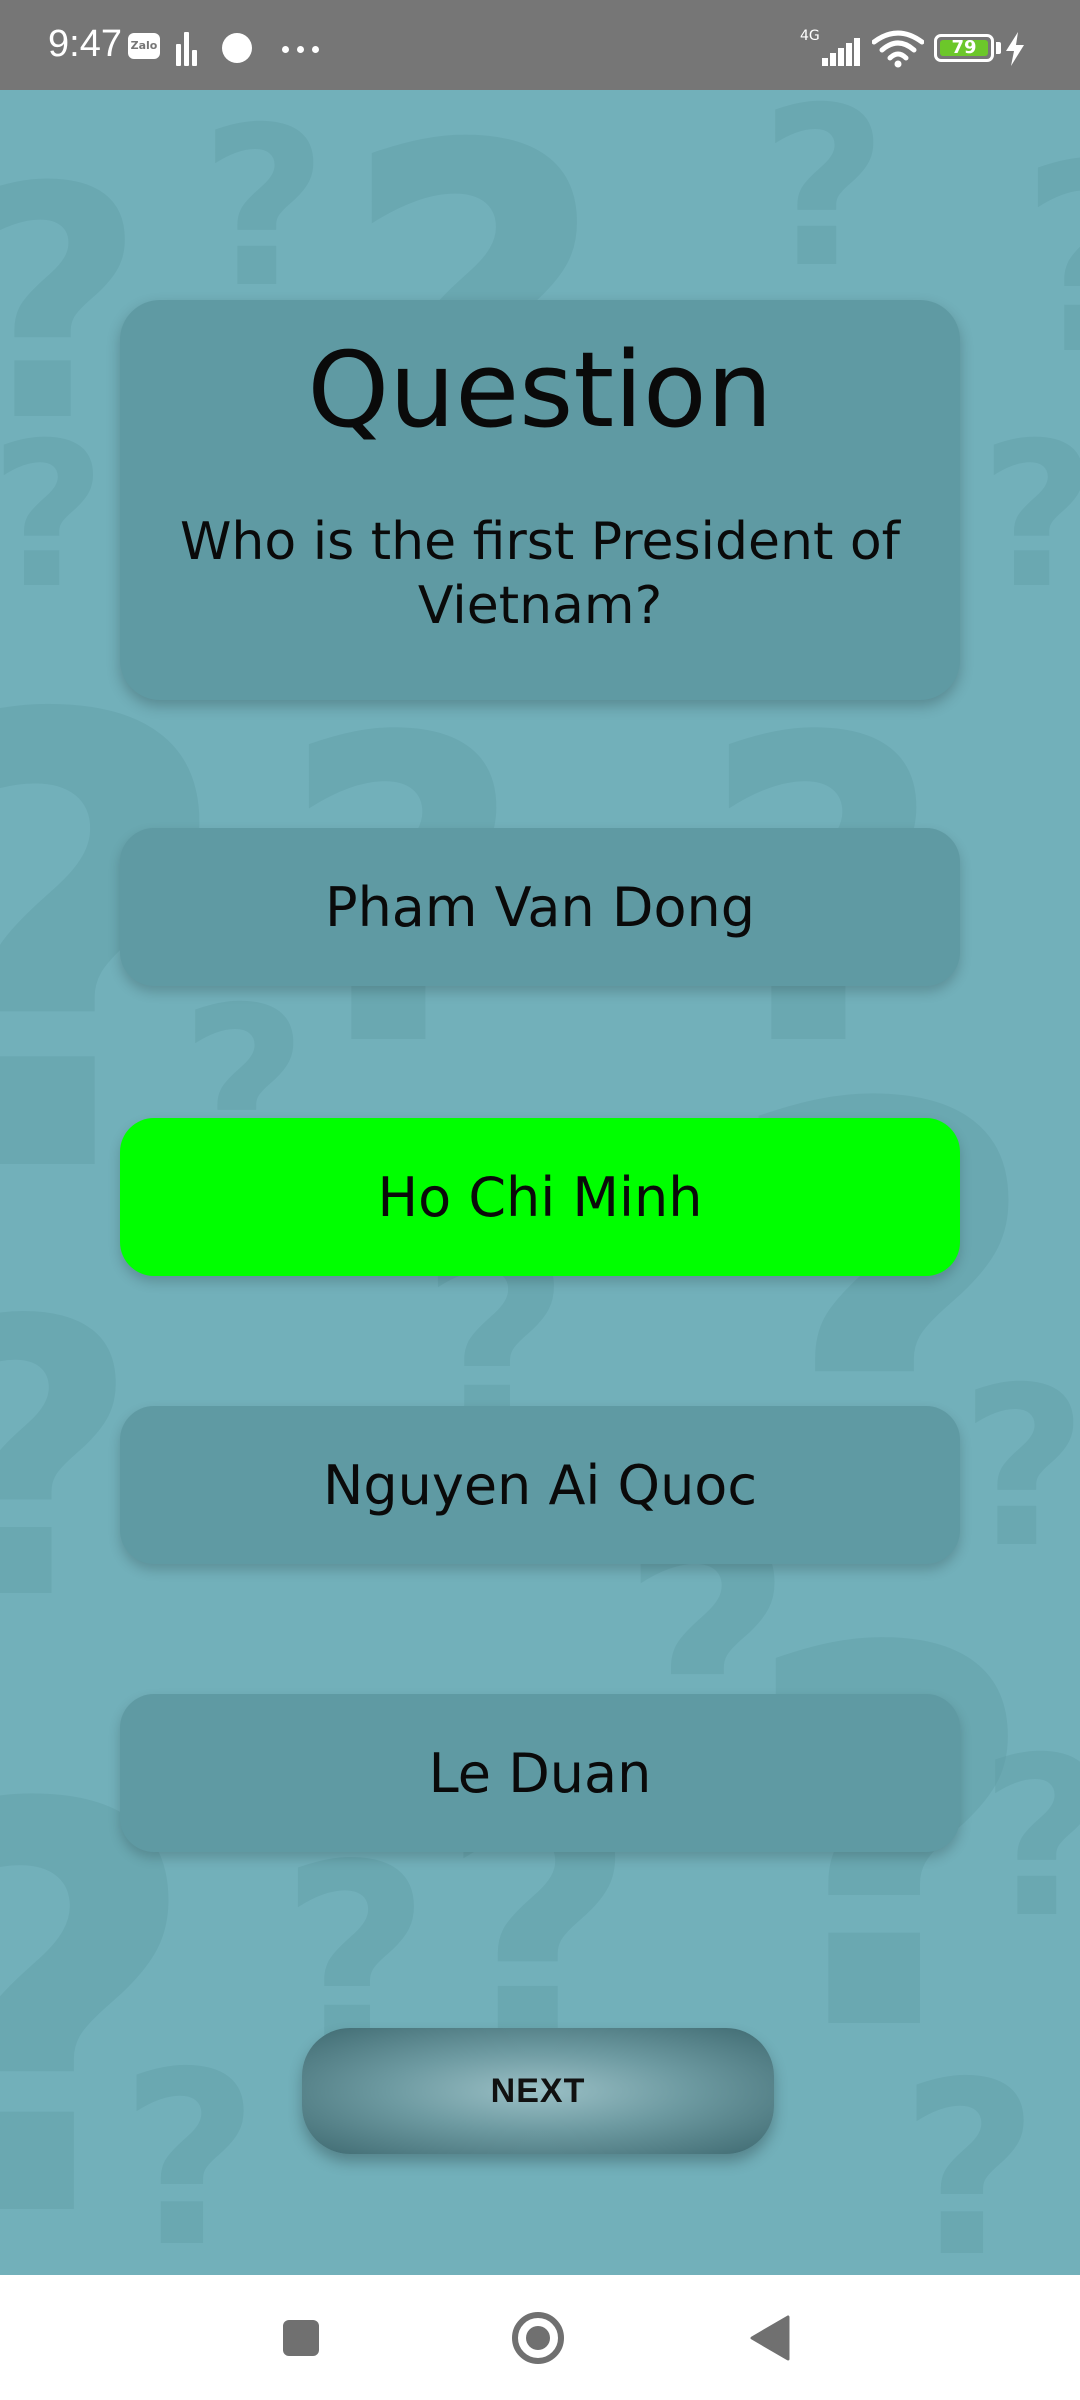 This screenshot has height=2400, width=1080. What do you see at coordinates (85, 44) in the screenshot?
I see `status-time: 9:47` at bounding box center [85, 44].